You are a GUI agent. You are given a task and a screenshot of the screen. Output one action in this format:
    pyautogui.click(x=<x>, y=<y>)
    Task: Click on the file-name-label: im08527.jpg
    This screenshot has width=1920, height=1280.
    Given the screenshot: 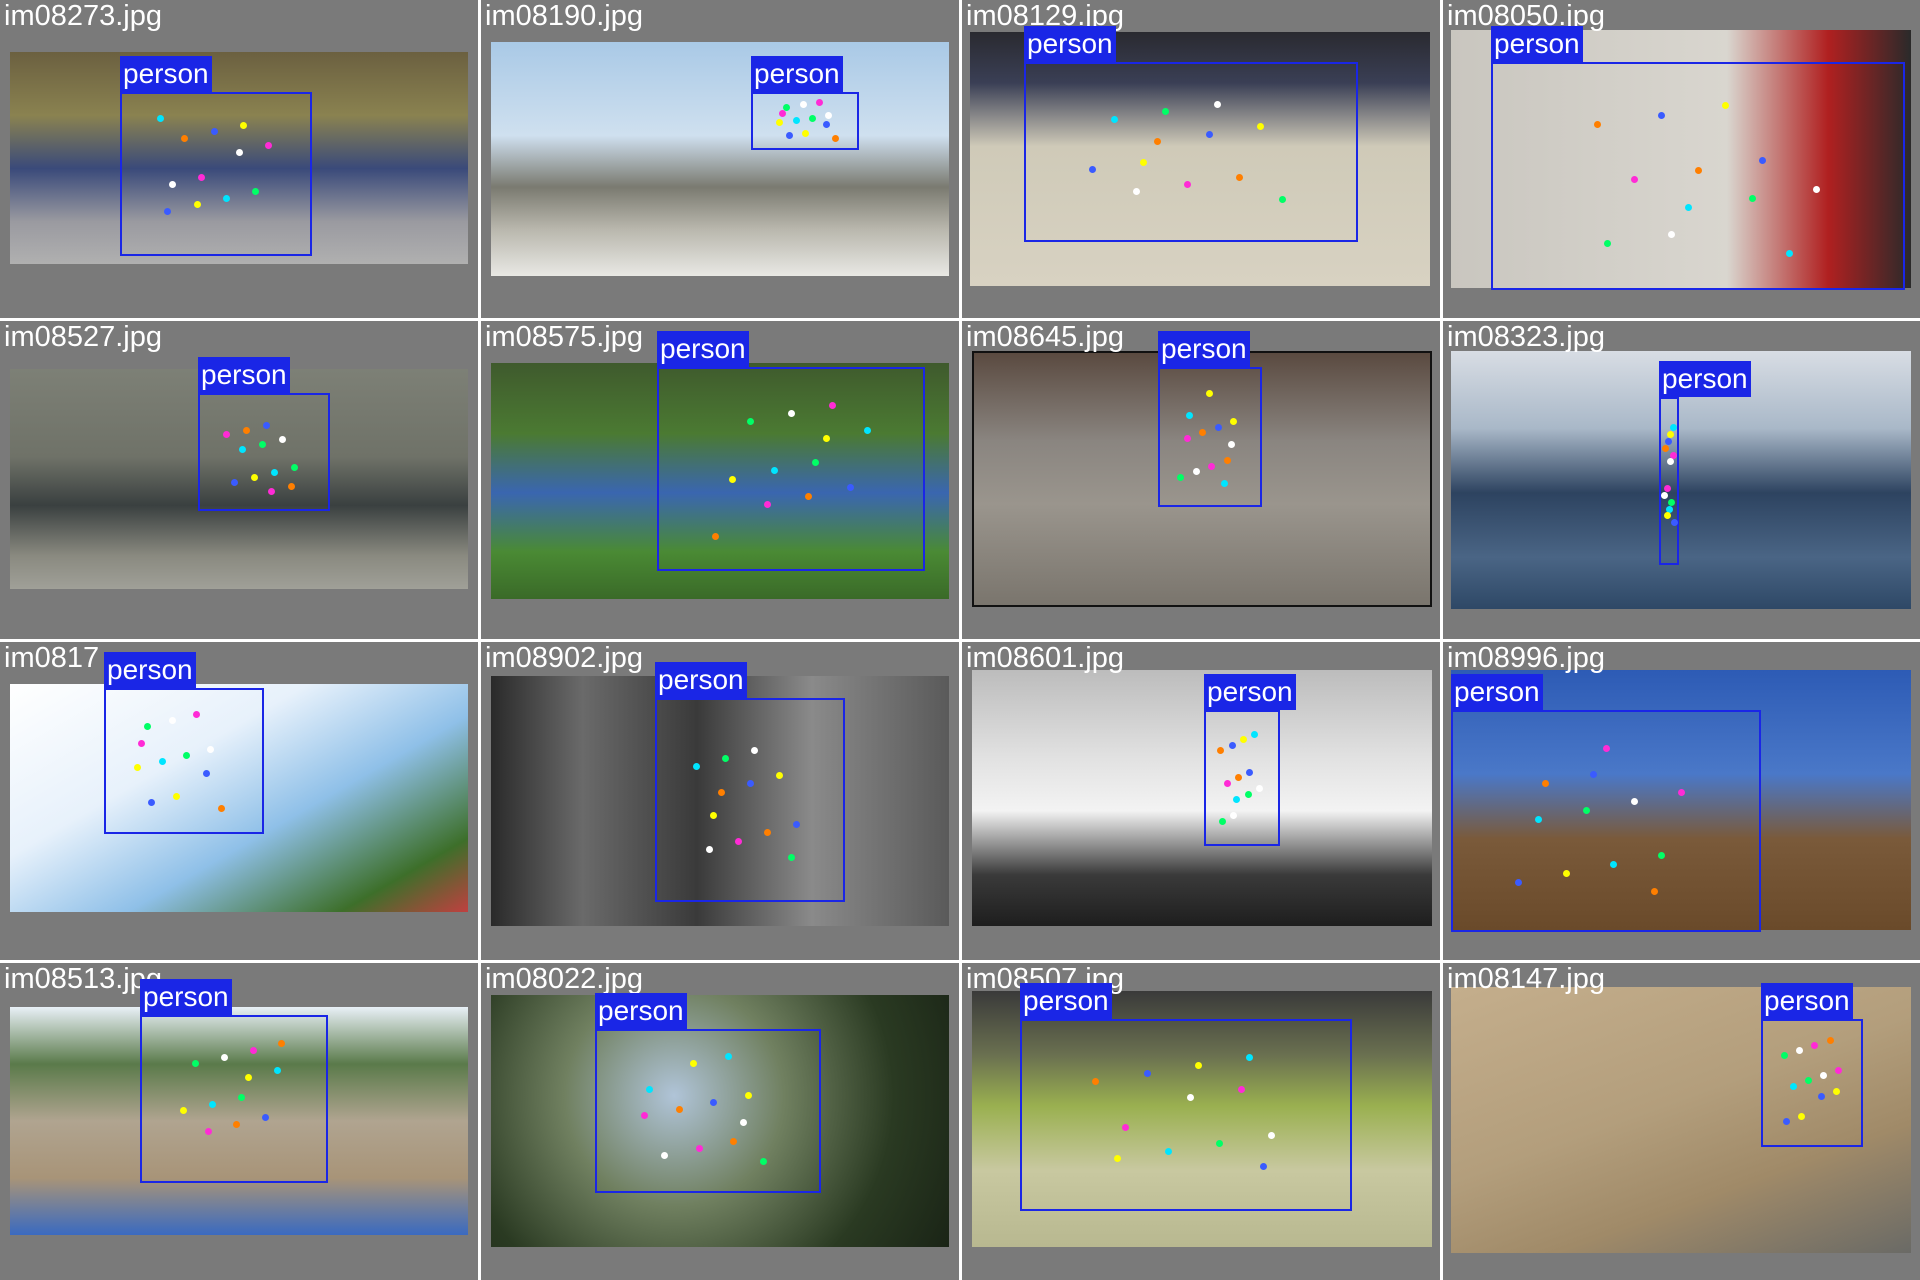 What is the action you would take?
    pyautogui.click(x=83, y=337)
    